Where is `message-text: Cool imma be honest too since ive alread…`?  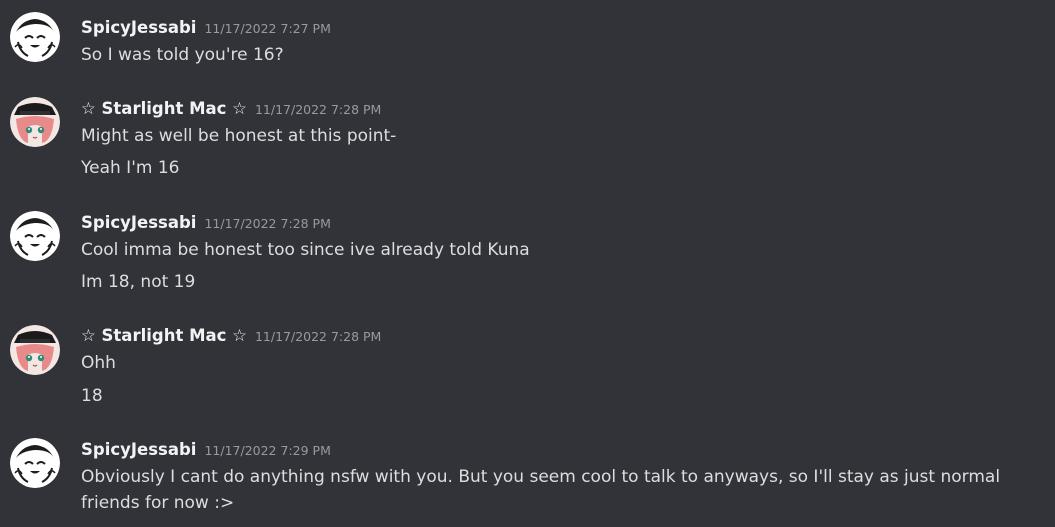 message-text: Cool imma be honest too since ive alread… is located at coordinates (305, 250).